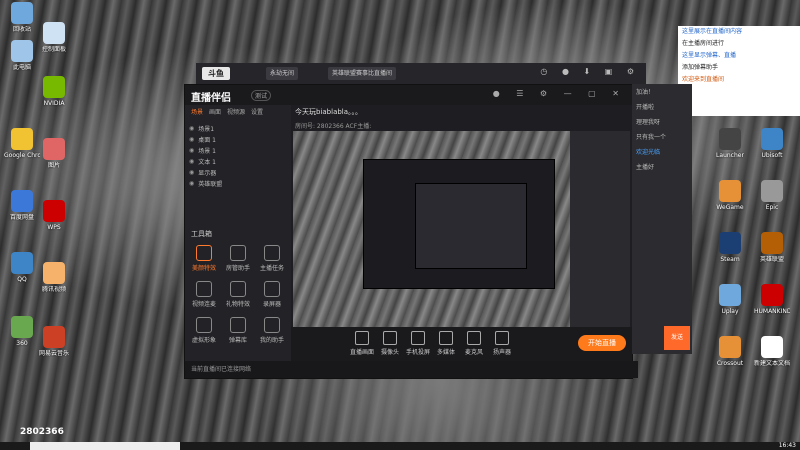 The width and height of the screenshot is (800, 450). What do you see at coordinates (730, 143) in the screenshot?
I see `desktop-icon: Launcher` at bounding box center [730, 143].